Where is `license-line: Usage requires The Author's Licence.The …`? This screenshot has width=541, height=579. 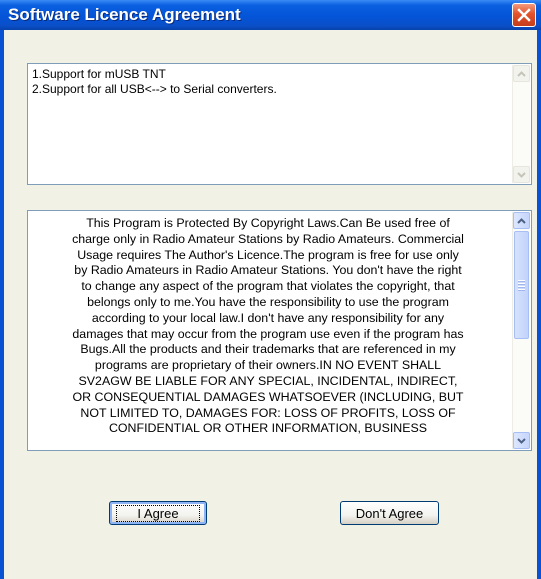
license-line: Usage requires The Author's Licence.The … is located at coordinates (268, 254).